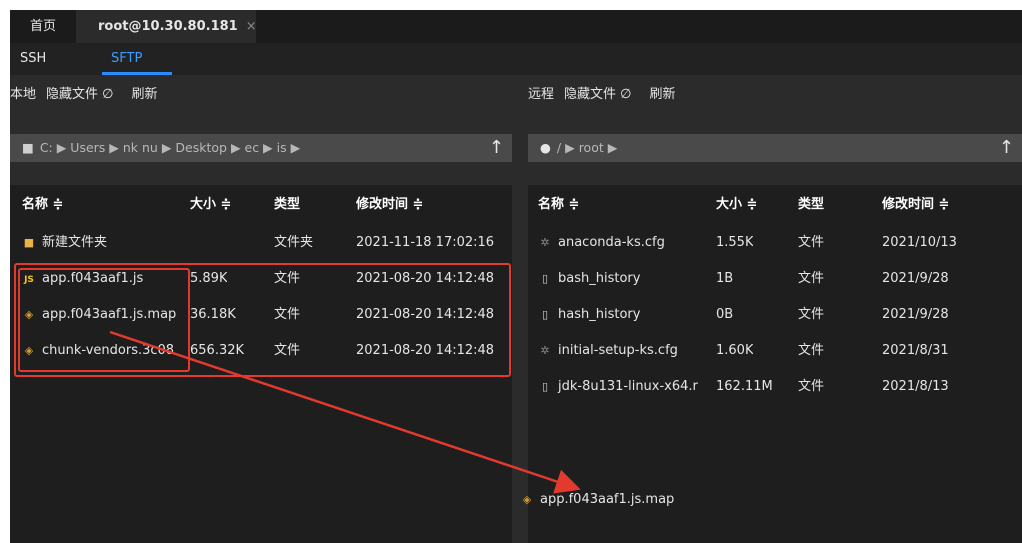  What do you see at coordinates (919, 242) in the screenshot?
I see `file-mtime: 2021/10/13` at bounding box center [919, 242].